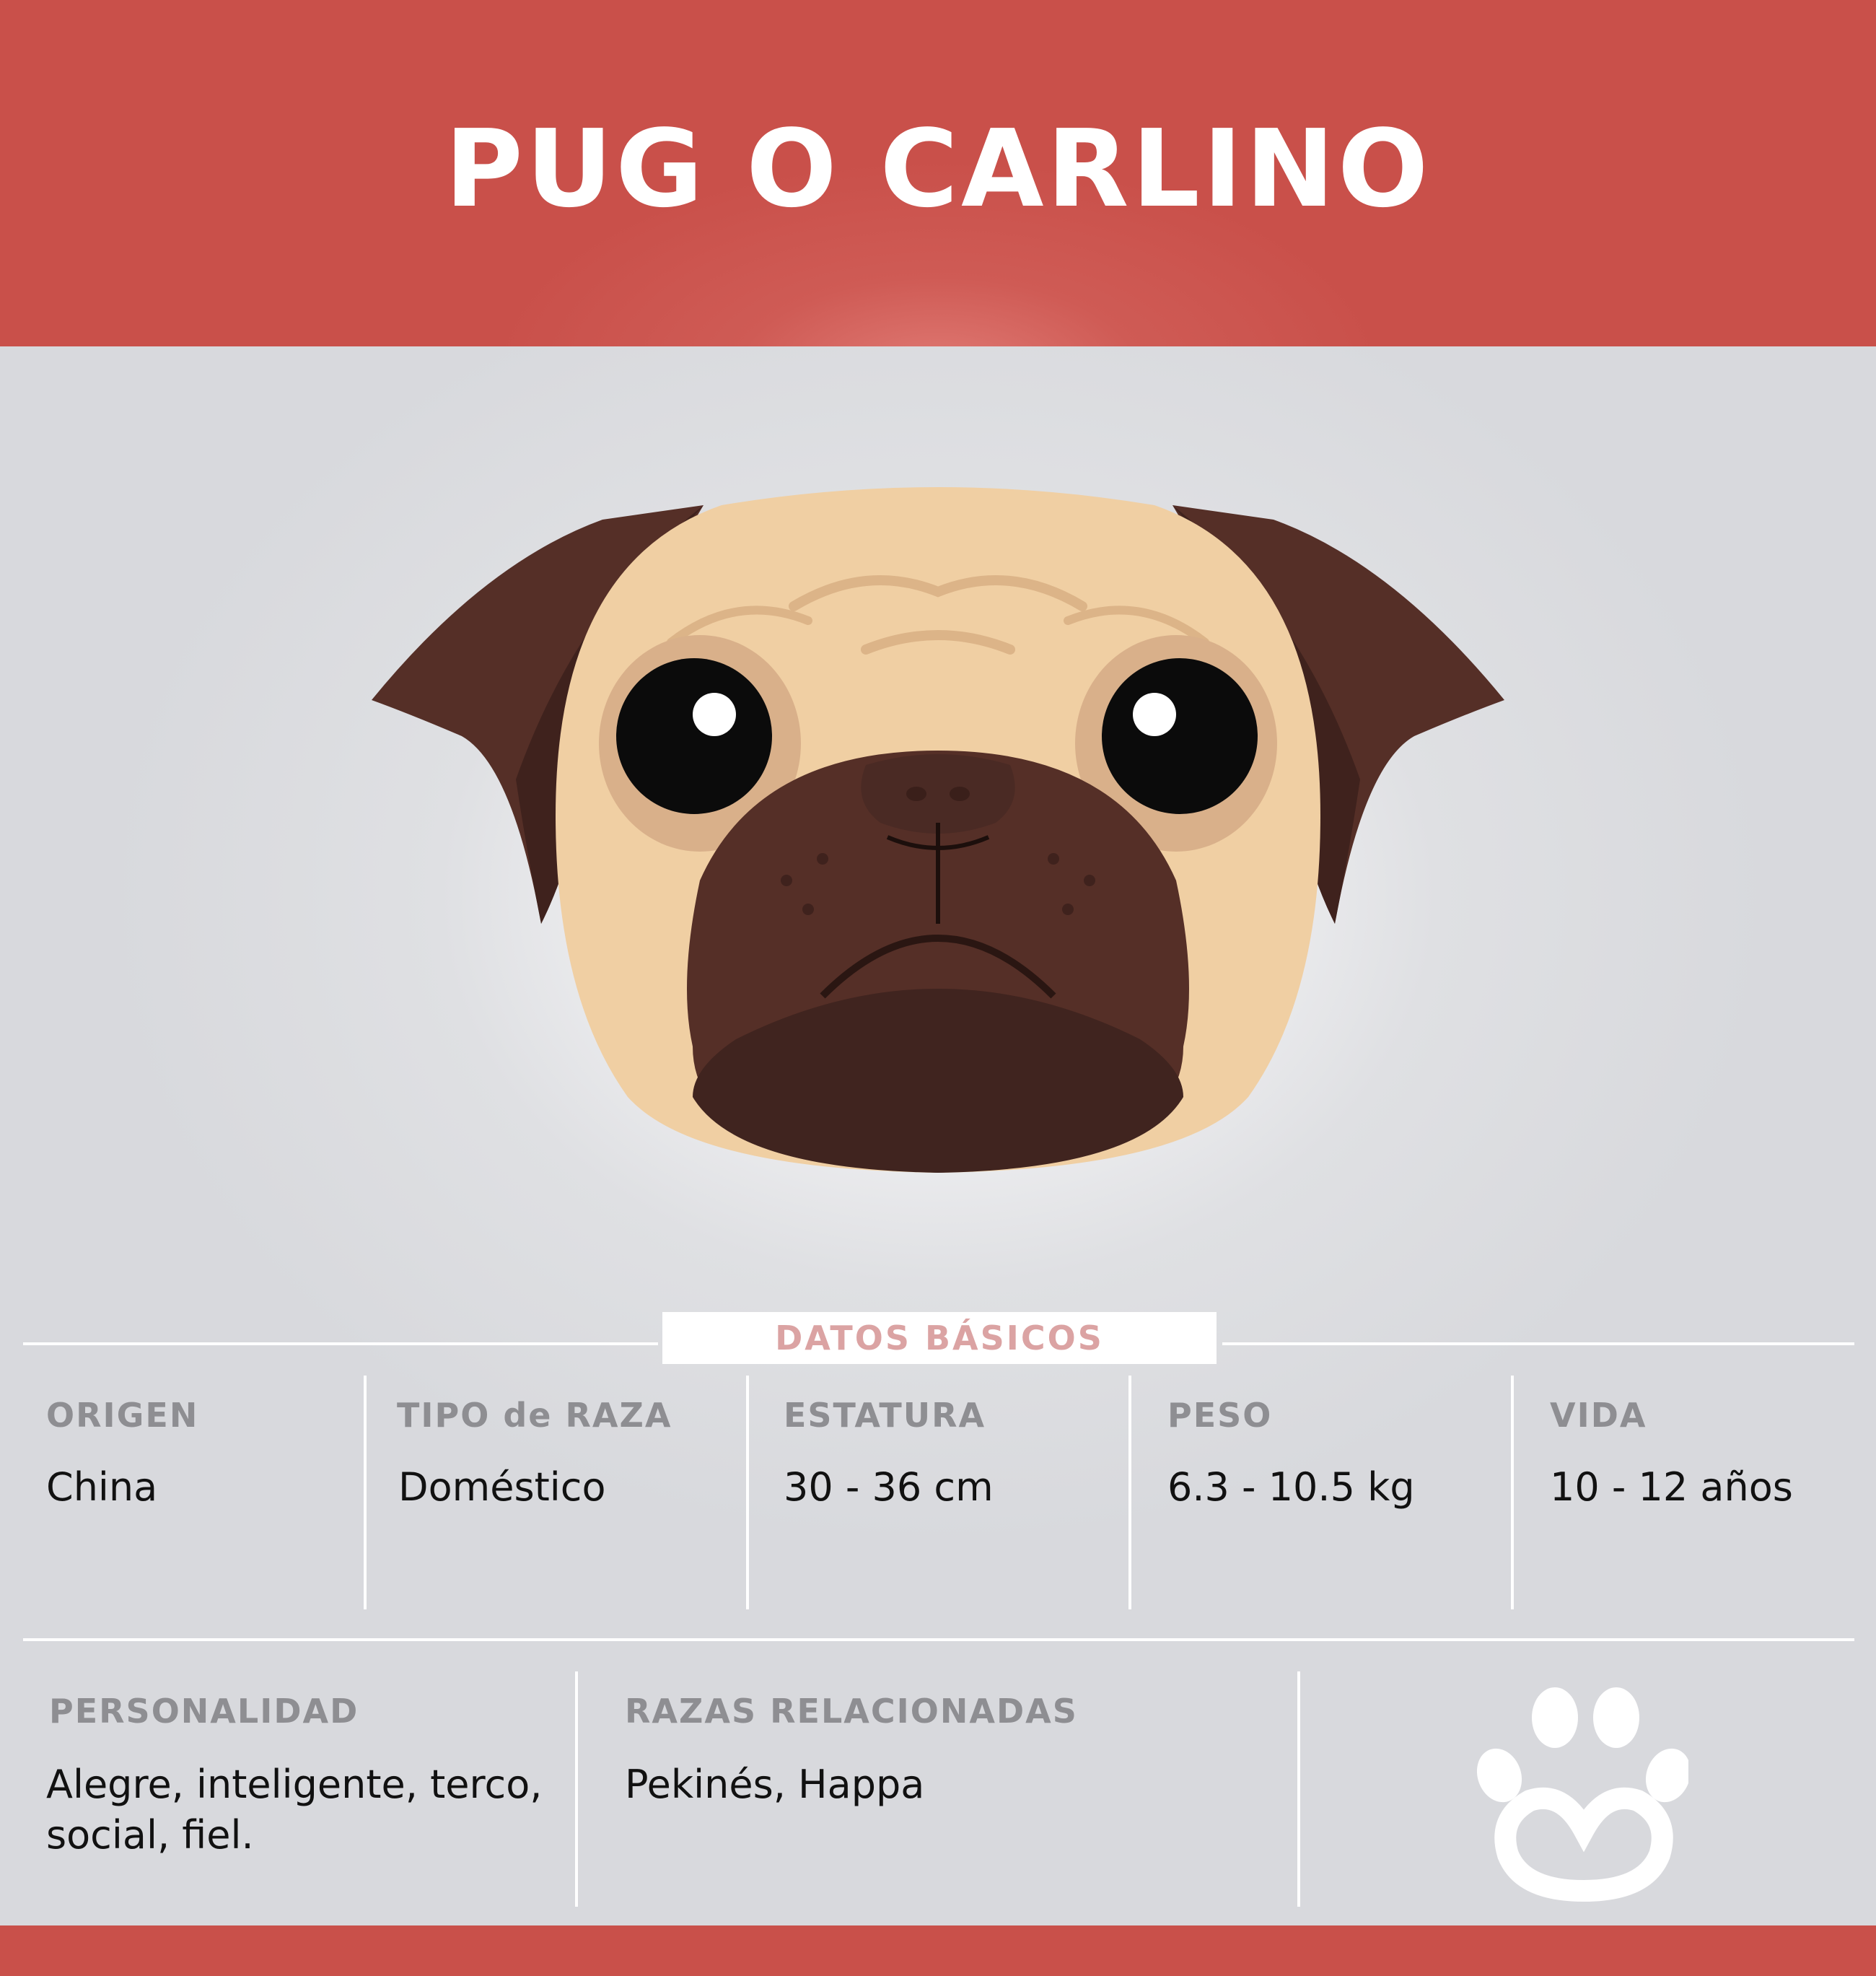 The width and height of the screenshot is (1876, 1976). Describe the element at coordinates (885, 1415) in the screenshot. I see `height-label: ESTATURA` at that location.